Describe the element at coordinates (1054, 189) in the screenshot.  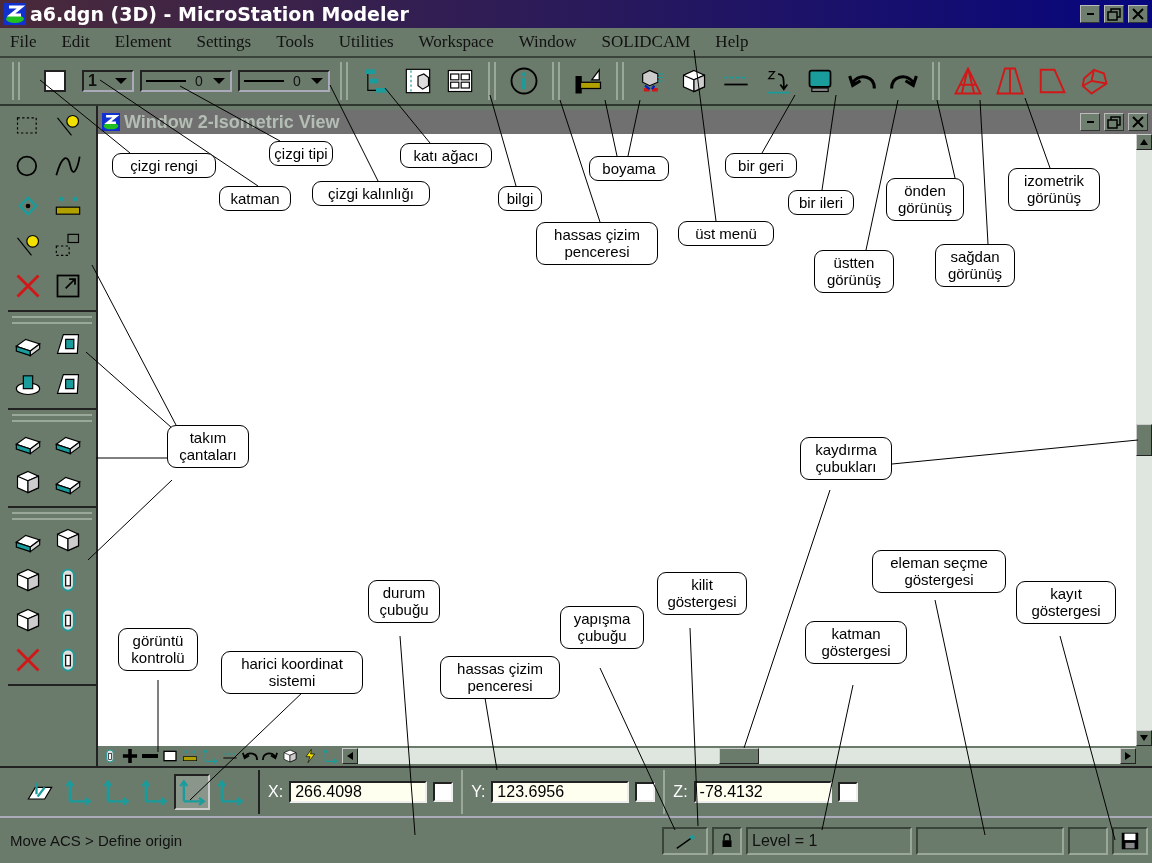
I see `callout-label: izometrik görünüş` at that location.